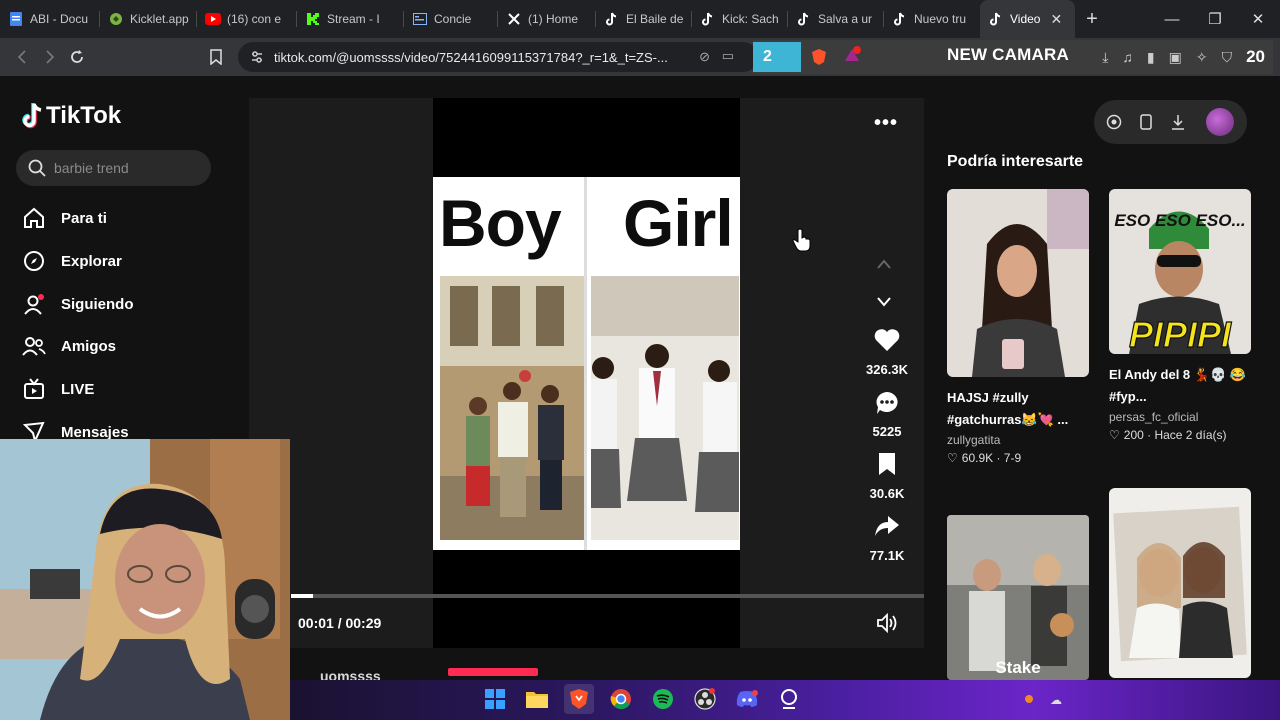 Image resolution: width=1280 pixels, height=720 pixels. I want to click on music-icon: ♫, so click(1127, 57).